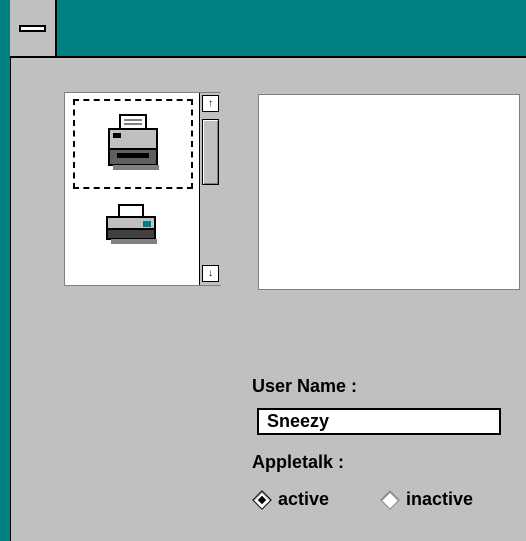  I want to click on username-input: Sneezy, so click(379, 421).